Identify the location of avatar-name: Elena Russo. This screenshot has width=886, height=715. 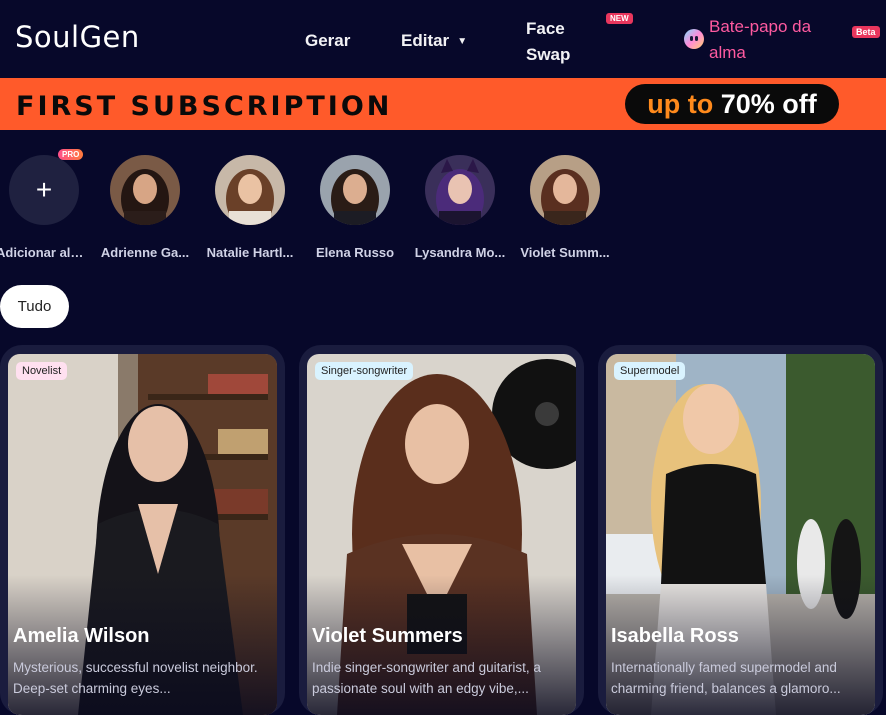
(355, 252).